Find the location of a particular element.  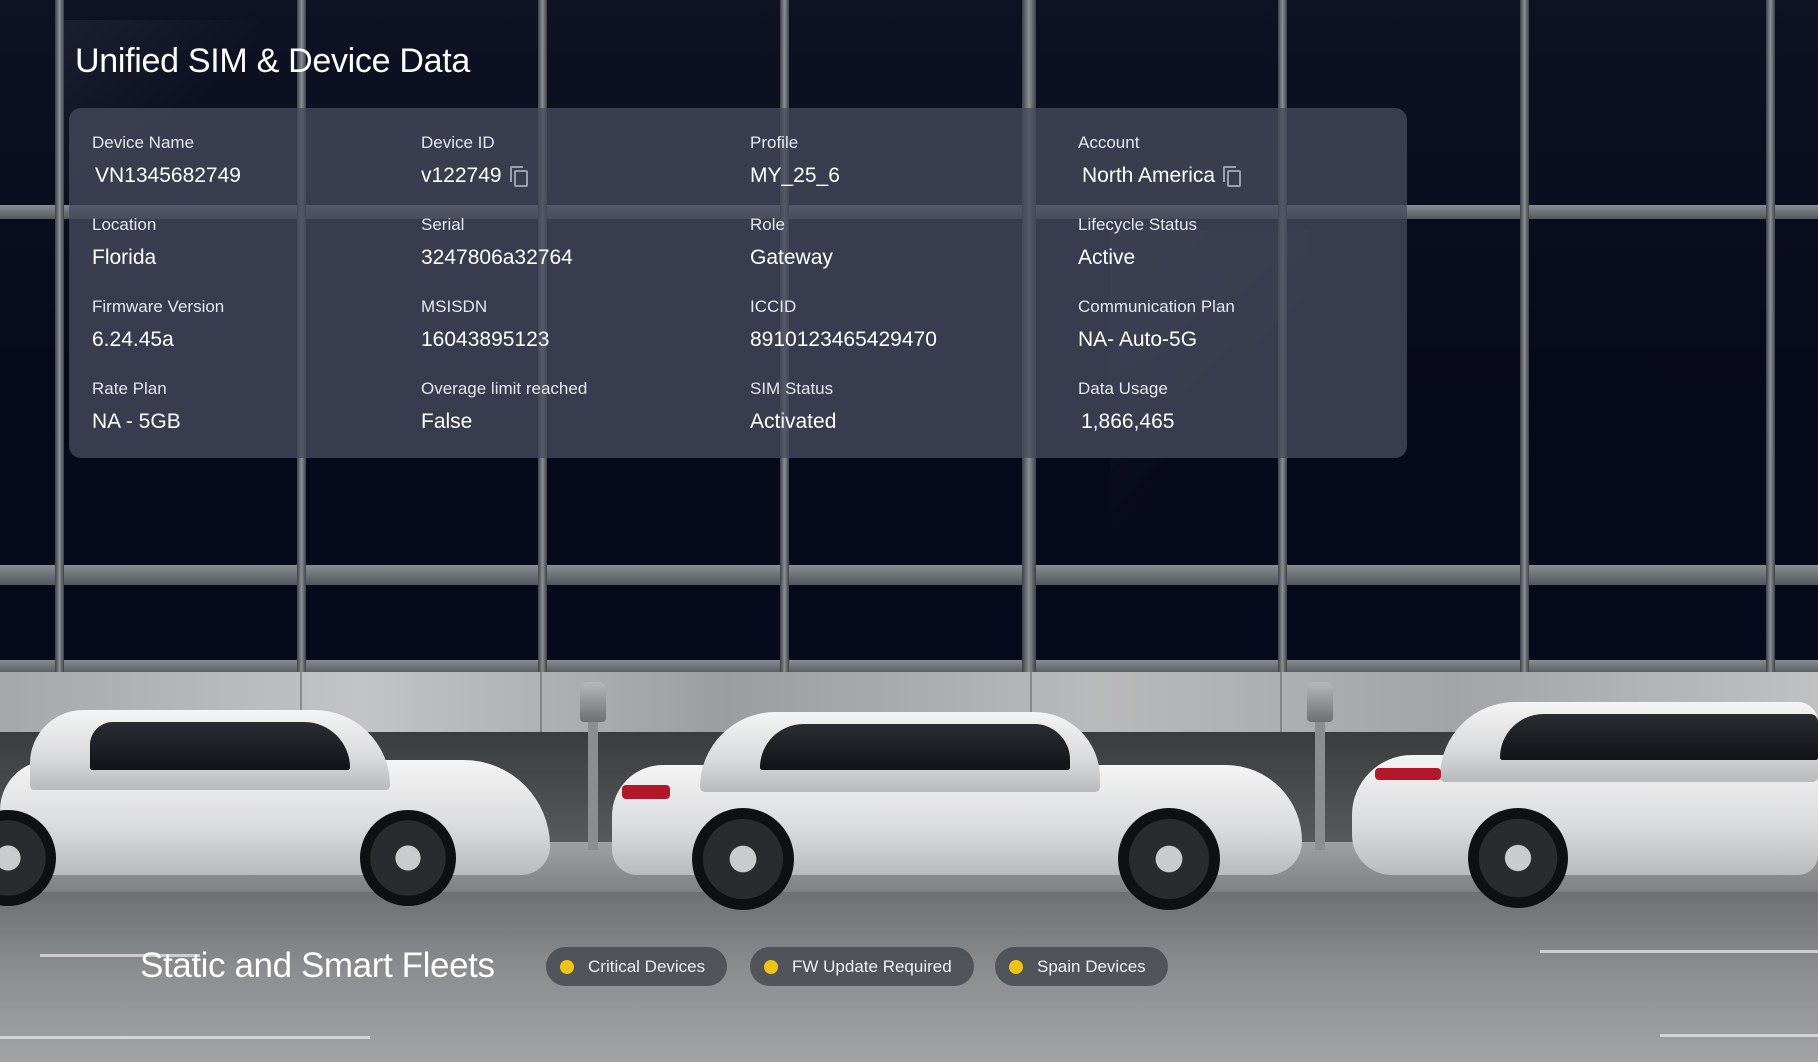

sim-status-value: Activated is located at coordinates (793, 421).